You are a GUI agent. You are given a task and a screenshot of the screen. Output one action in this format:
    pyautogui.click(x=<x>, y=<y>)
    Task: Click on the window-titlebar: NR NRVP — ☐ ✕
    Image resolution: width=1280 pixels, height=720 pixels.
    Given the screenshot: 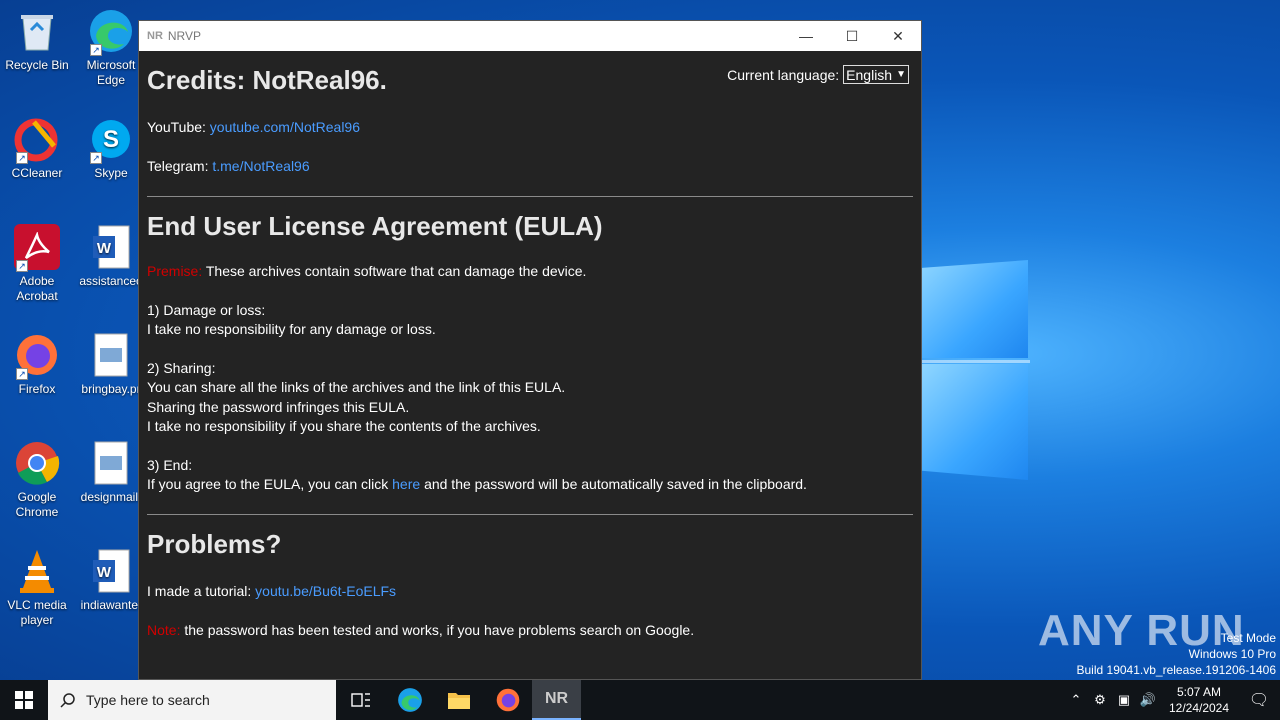 What is the action you would take?
    pyautogui.click(x=530, y=36)
    